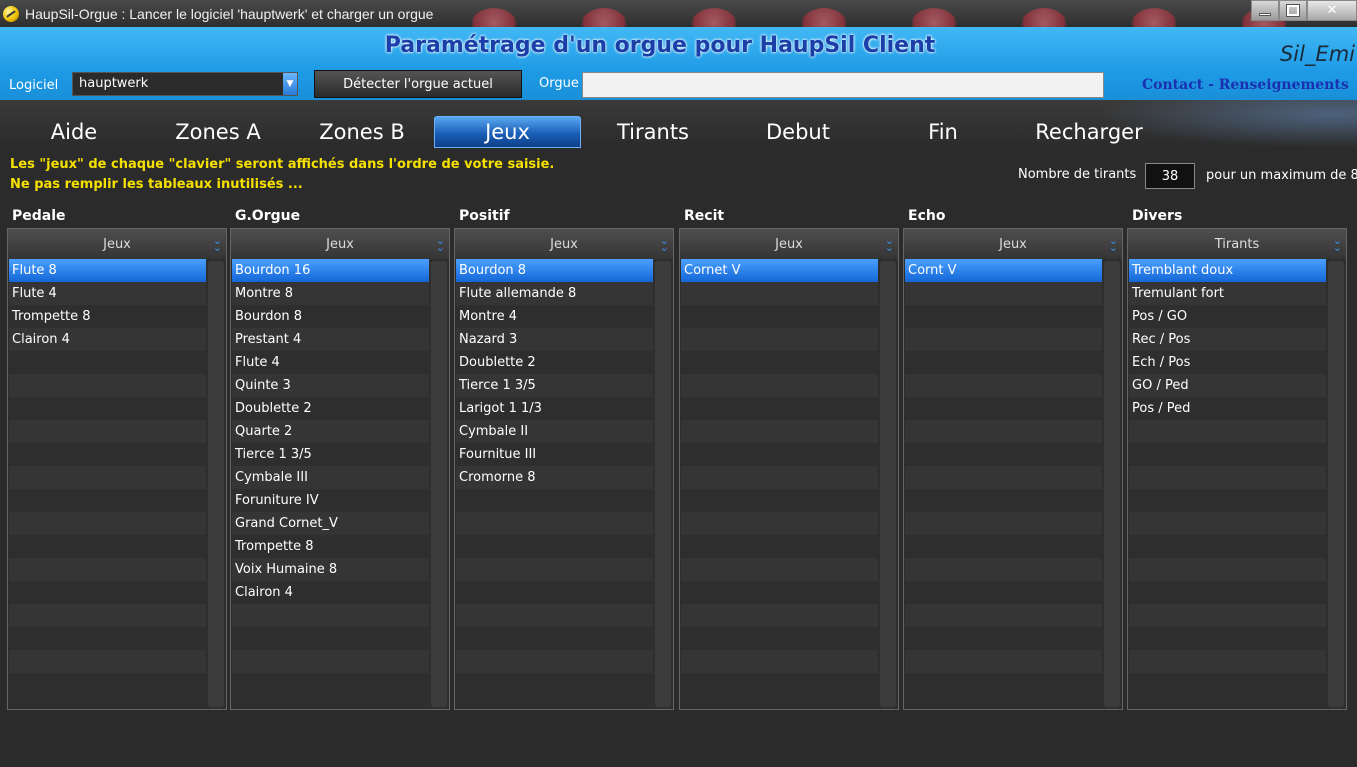  What do you see at coordinates (554, 316) in the screenshot?
I see `list-item: Montre 4` at bounding box center [554, 316].